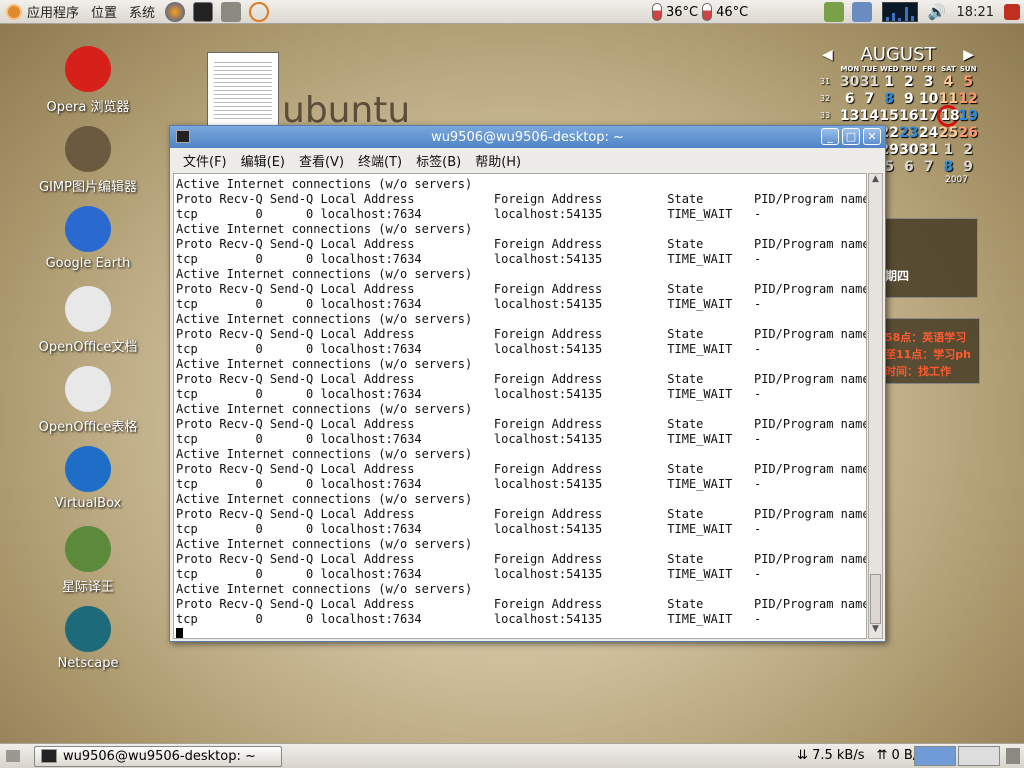 The height and width of the screenshot is (768, 1024). What do you see at coordinates (830, 136) in the screenshot?
I see `minimize-button: _` at bounding box center [830, 136].